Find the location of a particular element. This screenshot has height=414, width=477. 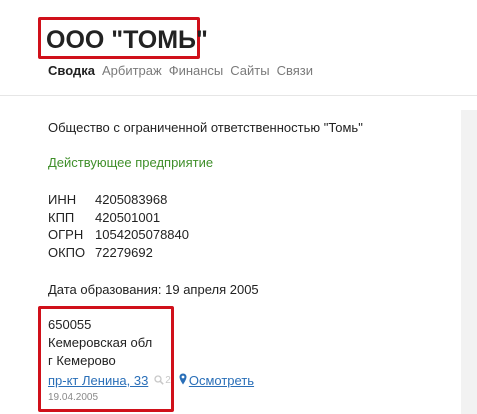

address-search-count: 2 is located at coordinates (162, 380).